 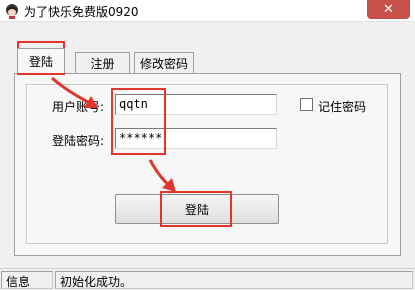 What do you see at coordinates (81, 12) in the screenshot?
I see `window-title: 为了快乐免费版0920` at bounding box center [81, 12].